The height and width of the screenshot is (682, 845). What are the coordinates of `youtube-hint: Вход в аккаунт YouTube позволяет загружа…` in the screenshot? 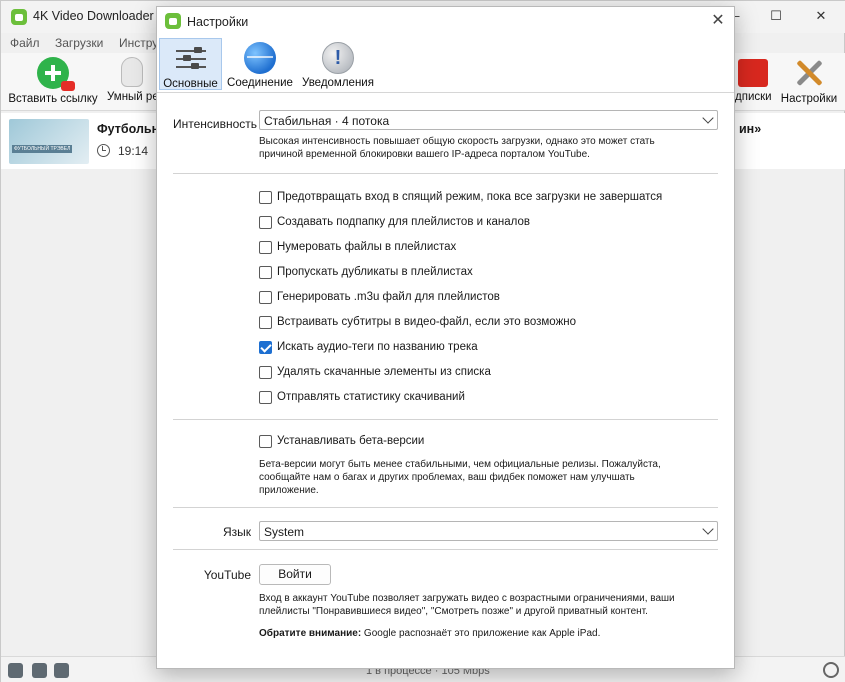 It's located at (467, 605).